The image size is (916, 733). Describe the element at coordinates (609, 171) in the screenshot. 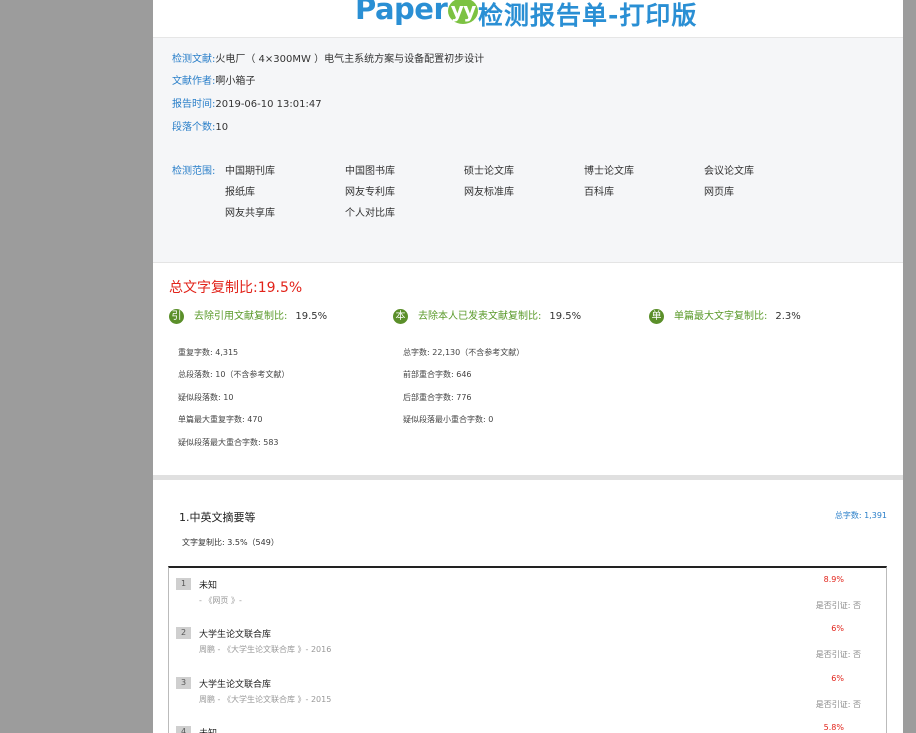

I see `scope-item: 博士论文库` at that location.